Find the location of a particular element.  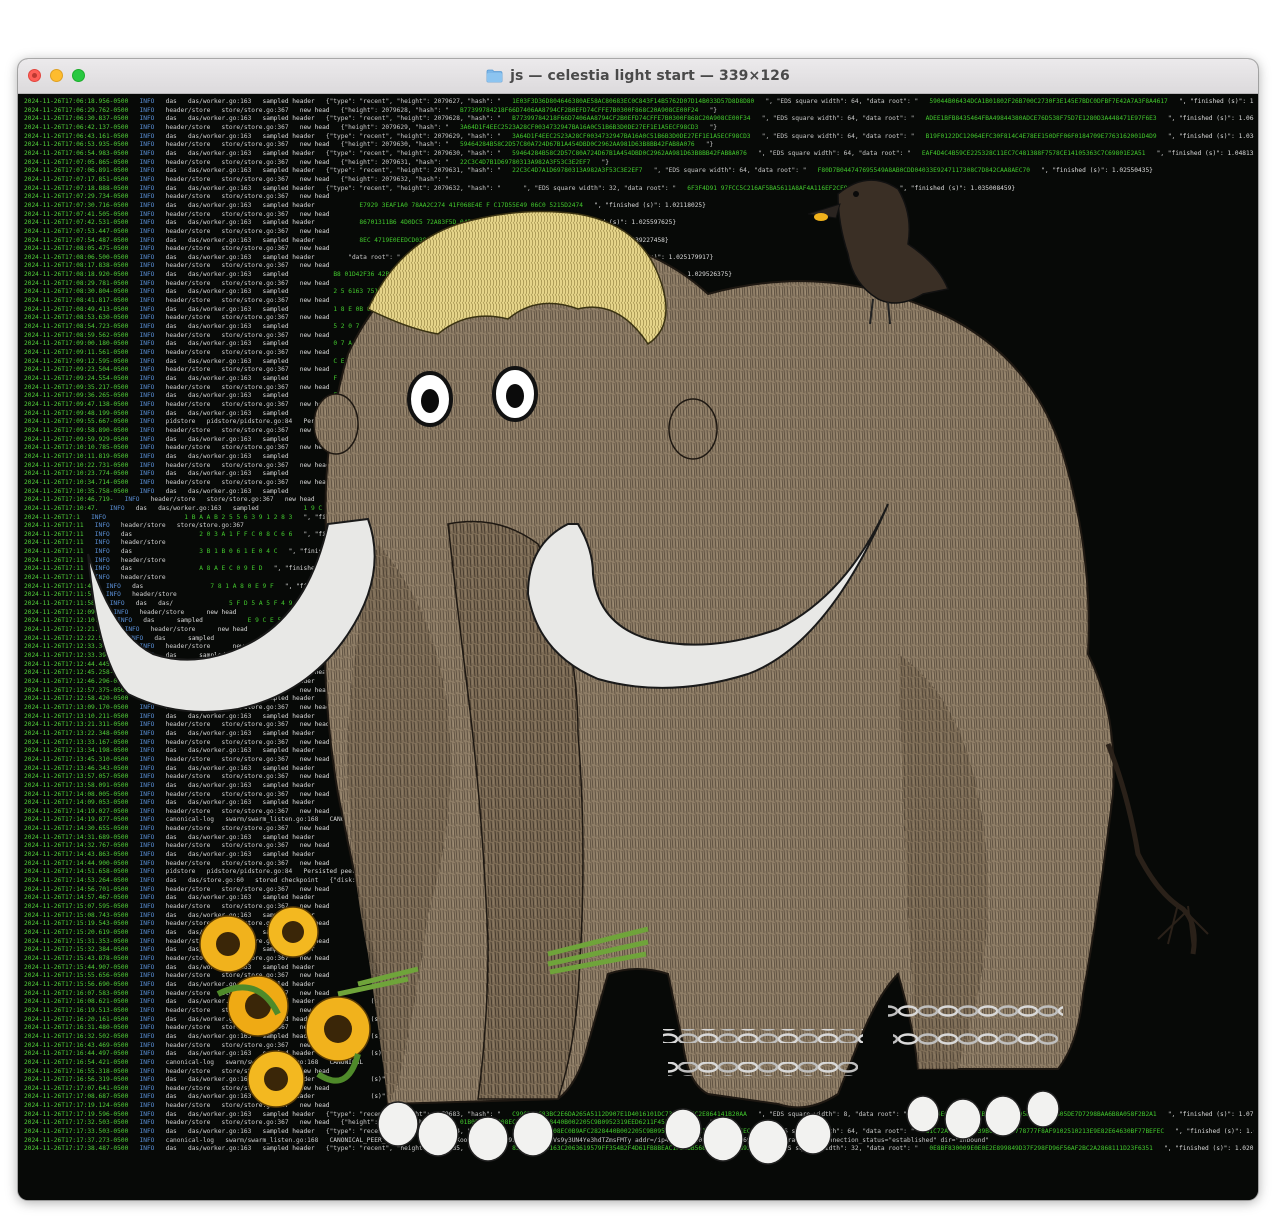

log-timestamp: 2024-11-26T17:11:58. is located at coordinates (61, 604).